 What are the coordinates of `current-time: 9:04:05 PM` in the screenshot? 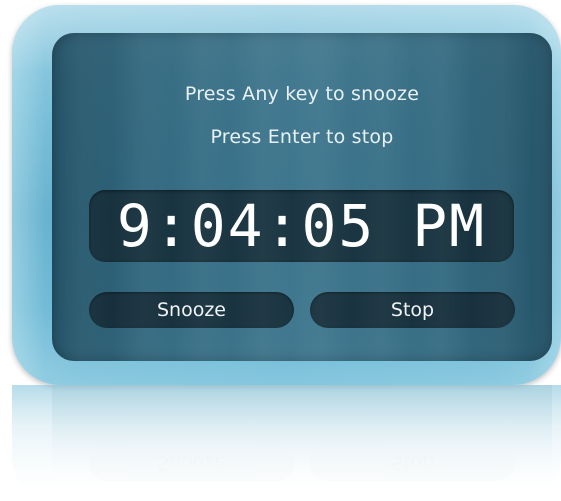 It's located at (301, 226).